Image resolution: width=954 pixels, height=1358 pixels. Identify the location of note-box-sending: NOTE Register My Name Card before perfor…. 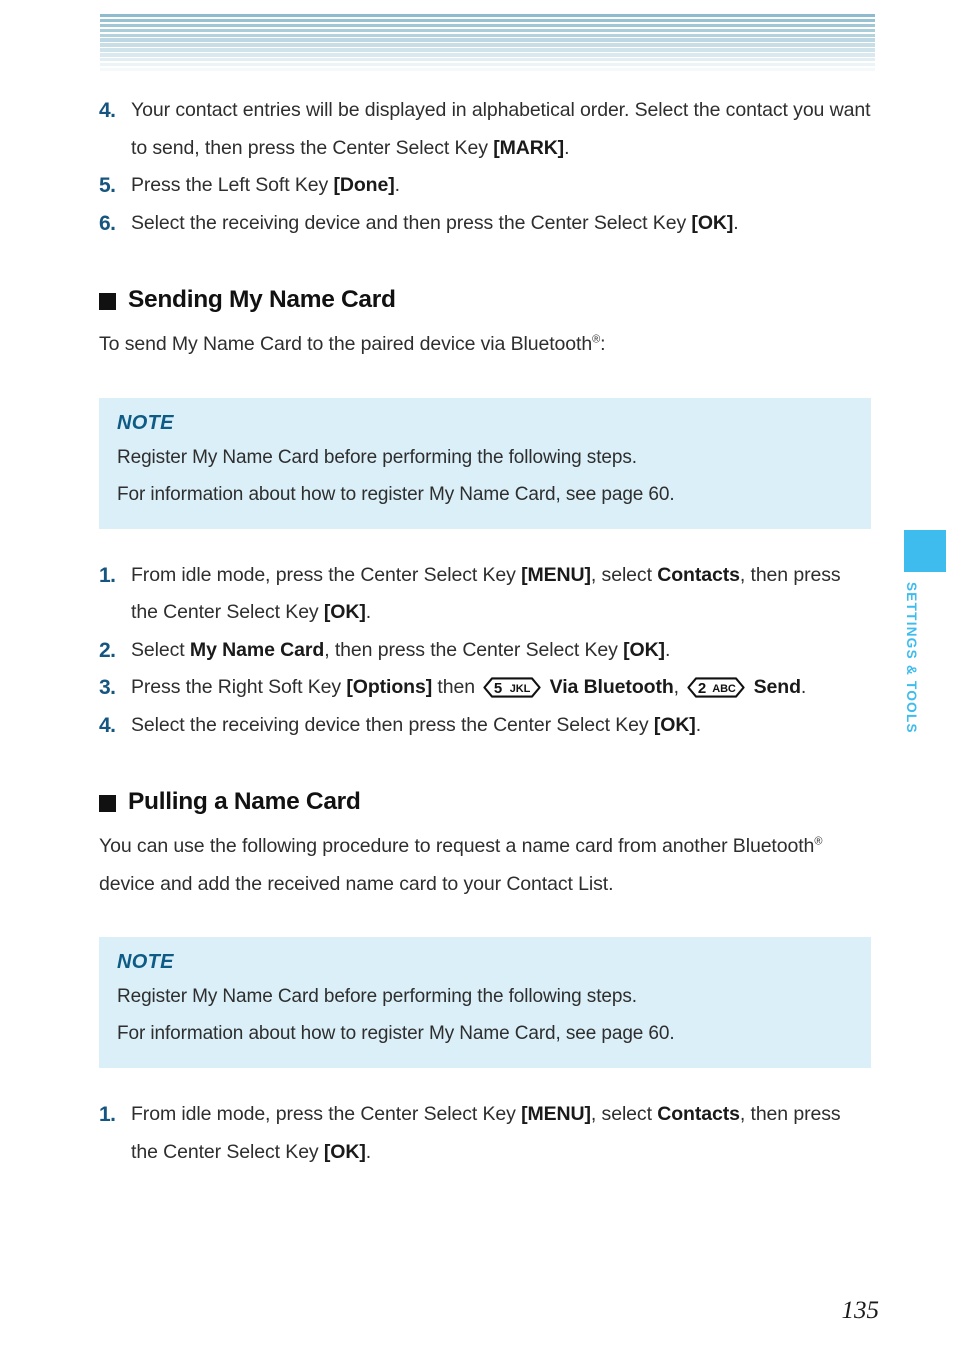
(485, 463).